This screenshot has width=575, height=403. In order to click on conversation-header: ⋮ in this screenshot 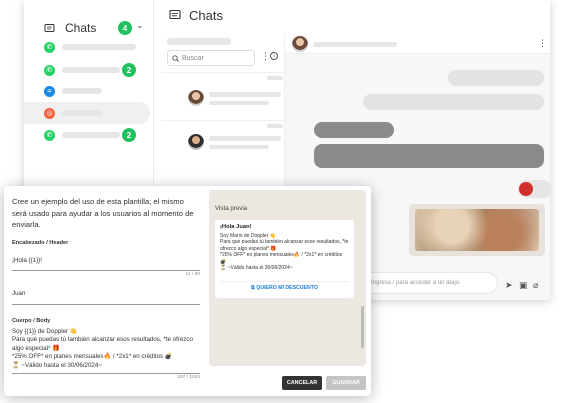, I will do `click(417, 44)`.